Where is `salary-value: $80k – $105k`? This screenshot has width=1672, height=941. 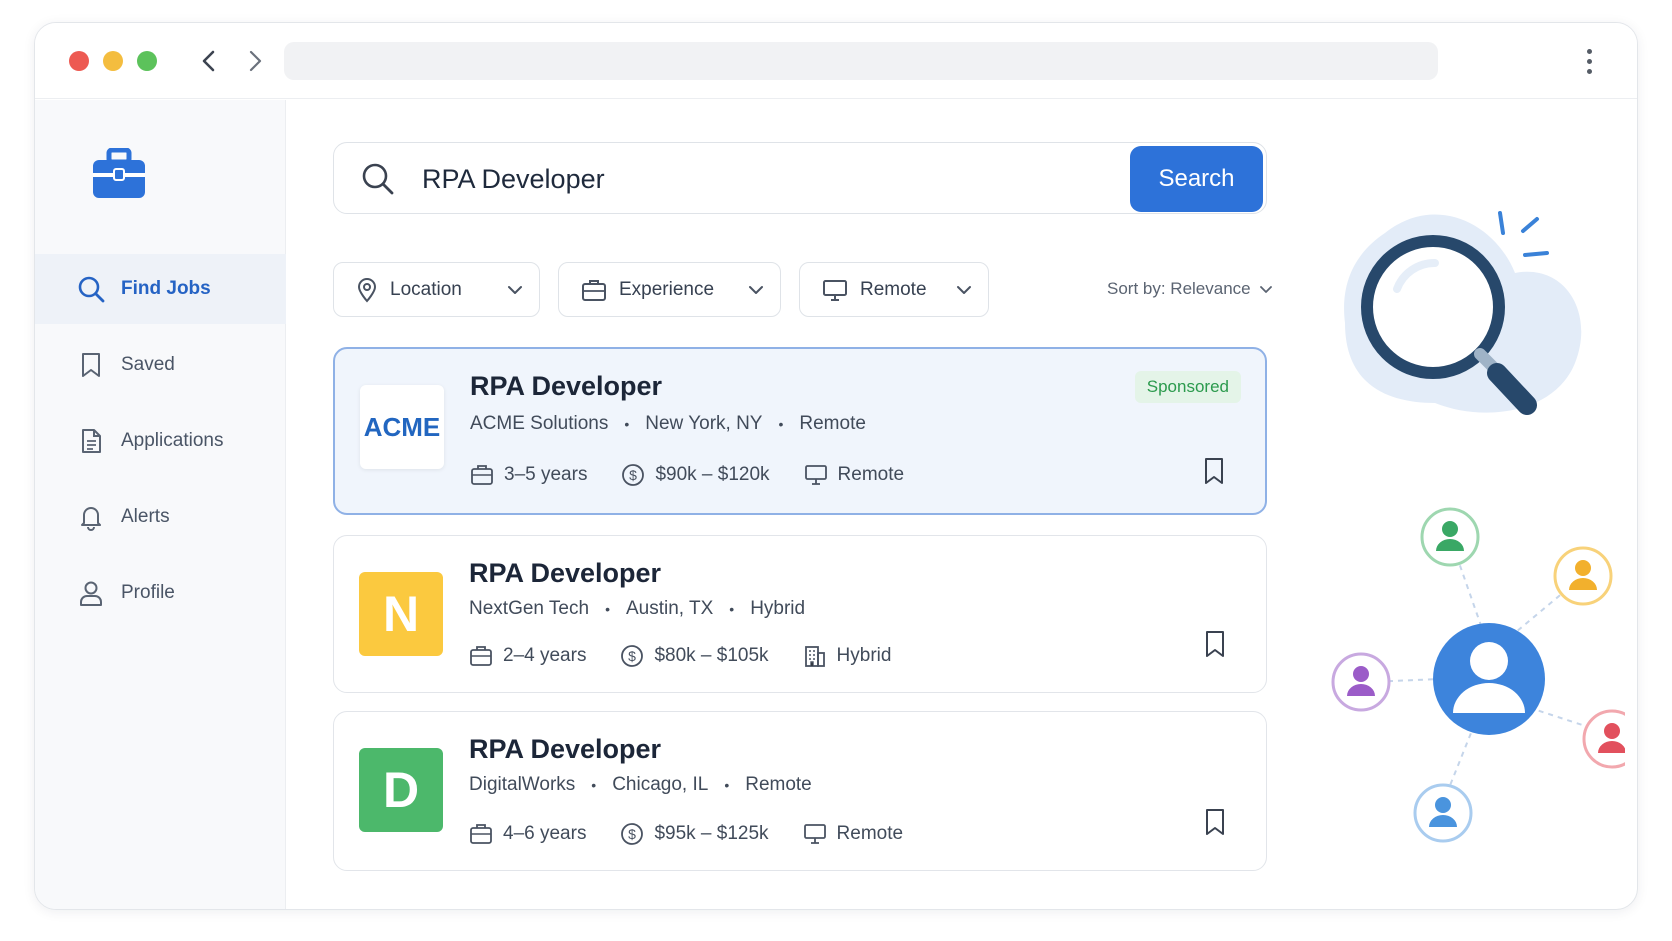
salary-value: $80k – $105k is located at coordinates (711, 655).